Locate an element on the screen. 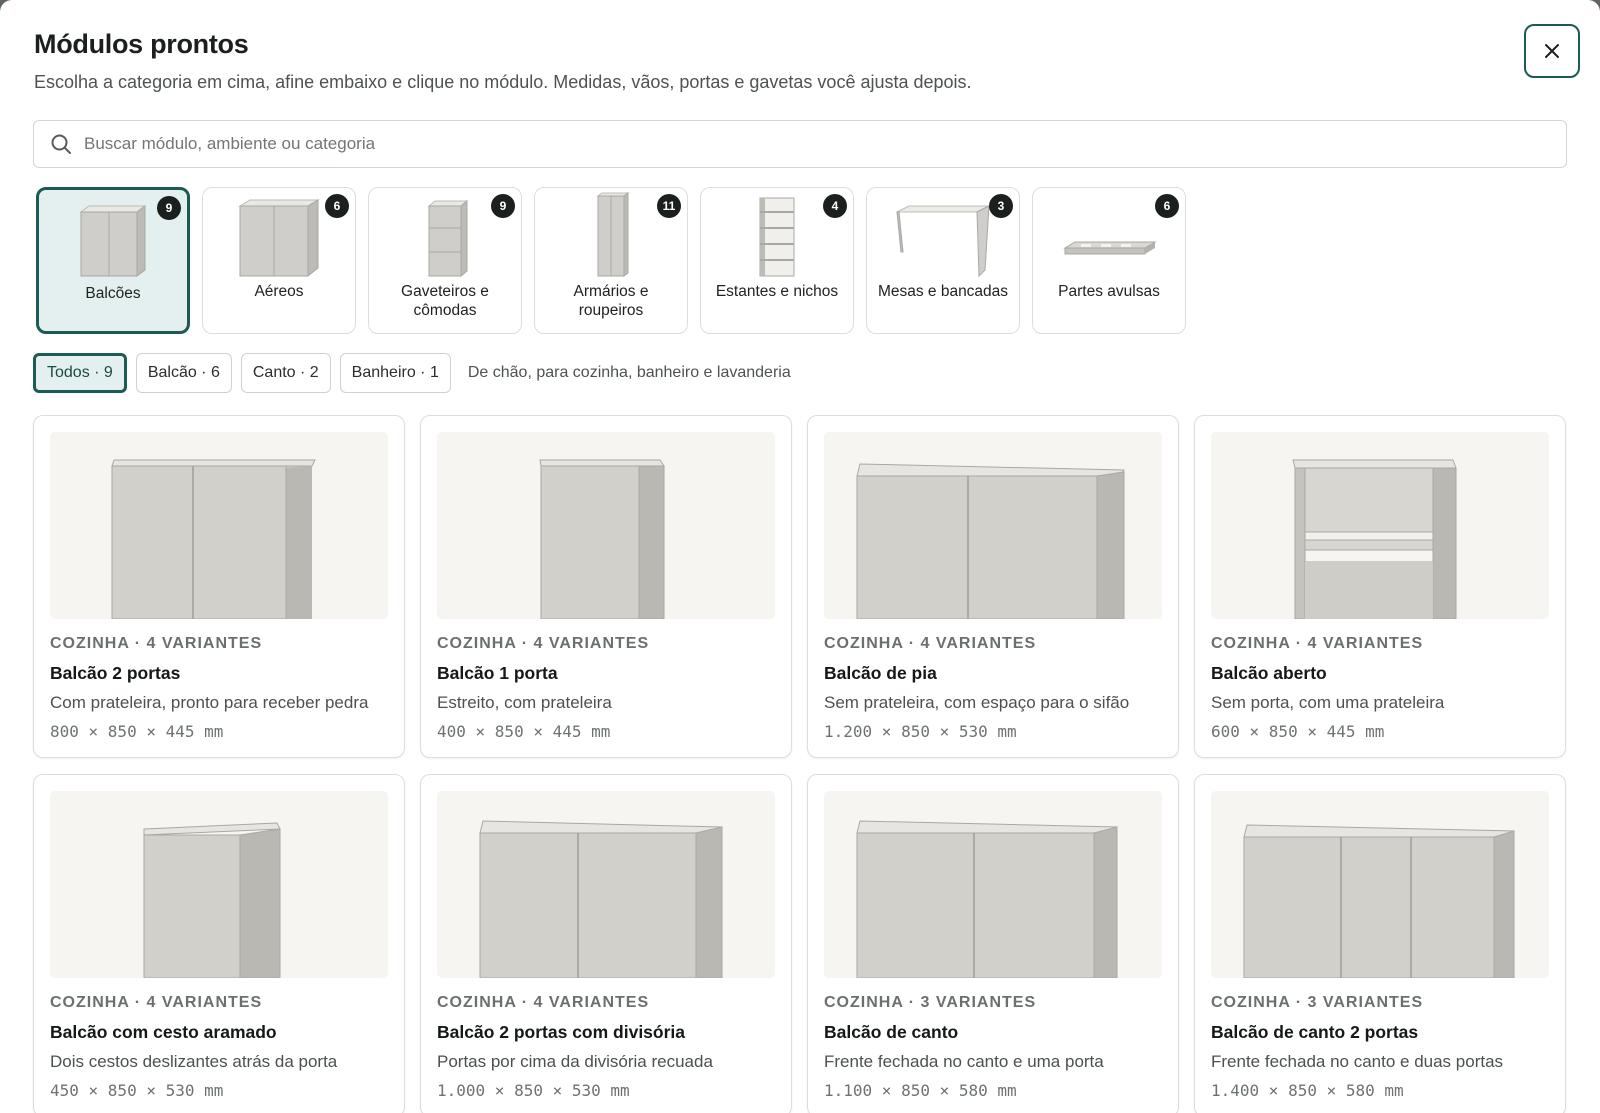 This screenshot has width=1600, height=1113. module-name: Balcão com cesto aramado is located at coordinates (163, 1032).